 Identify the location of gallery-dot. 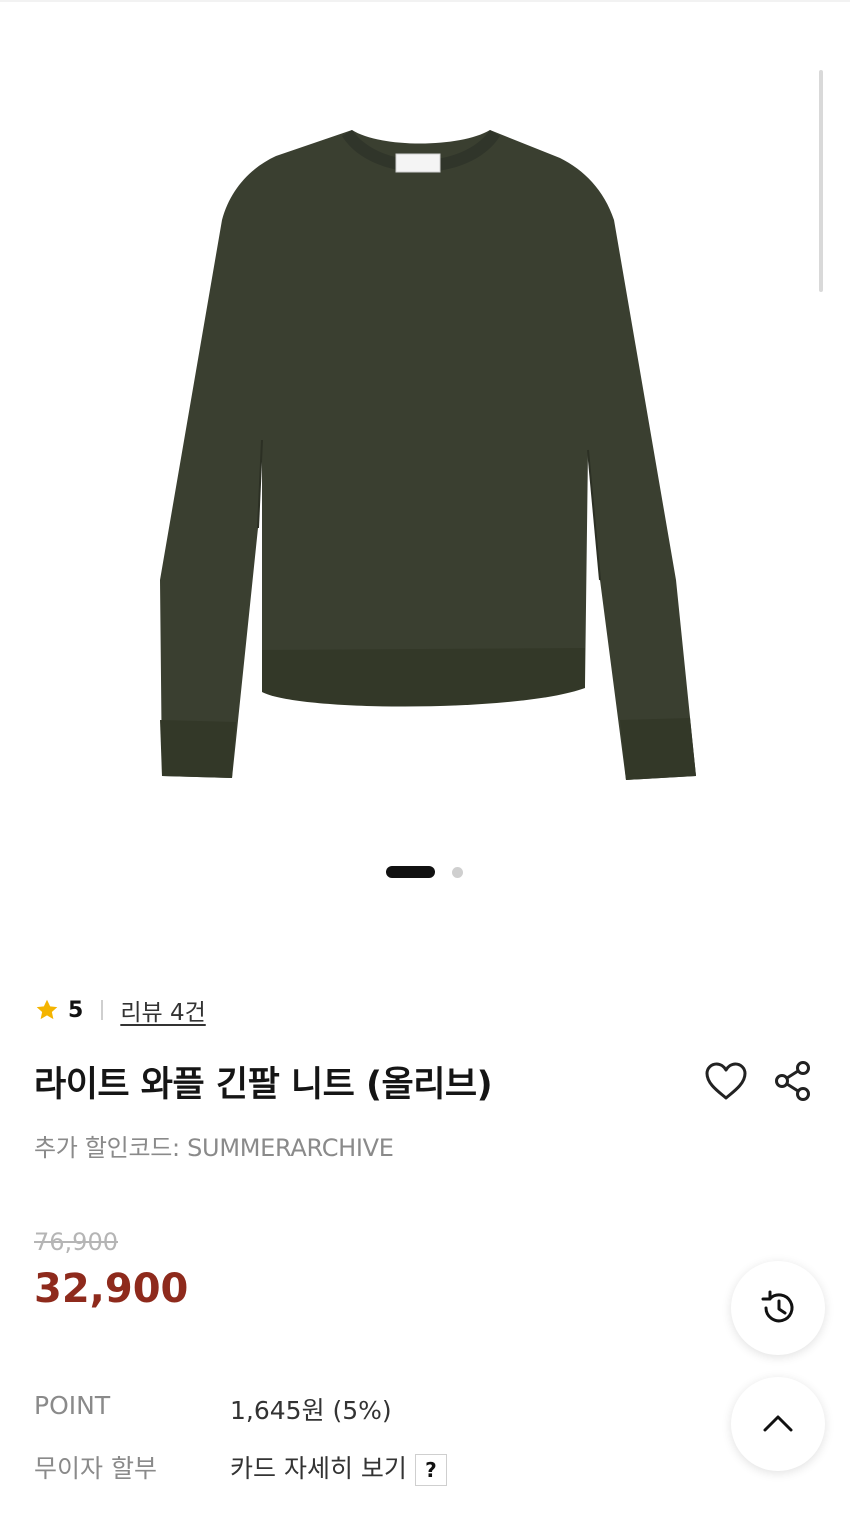
(457, 872).